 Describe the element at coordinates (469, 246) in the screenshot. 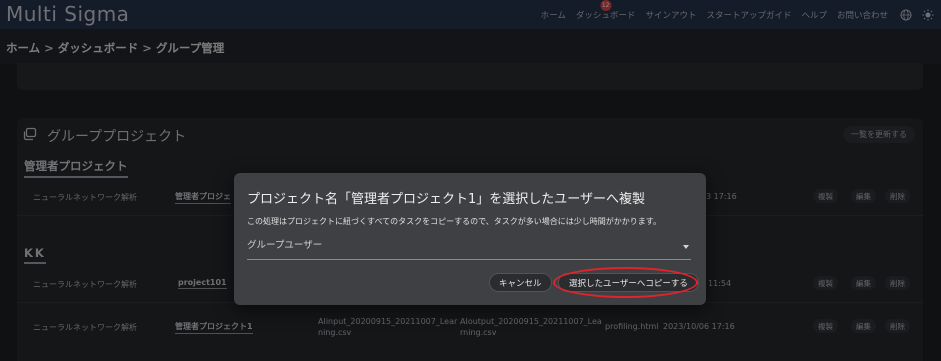

I see `group-user-select: グループユーザー` at that location.